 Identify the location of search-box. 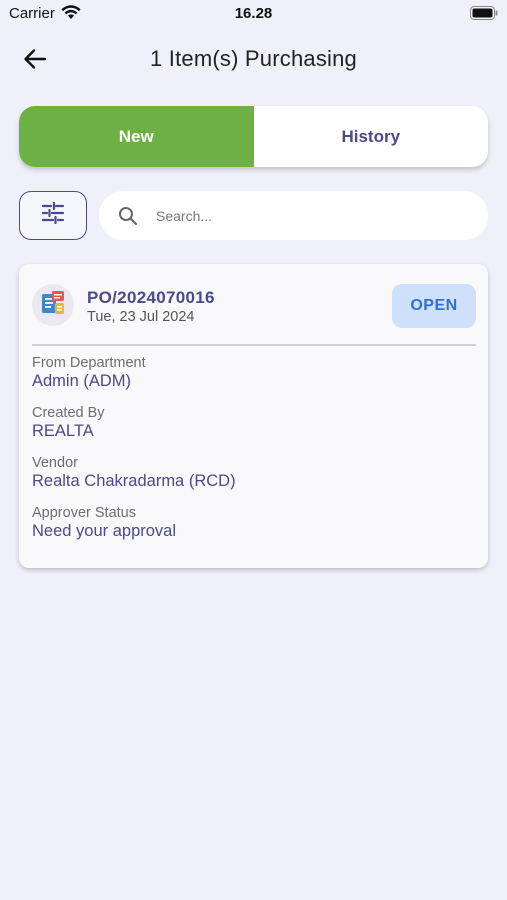
(293, 215).